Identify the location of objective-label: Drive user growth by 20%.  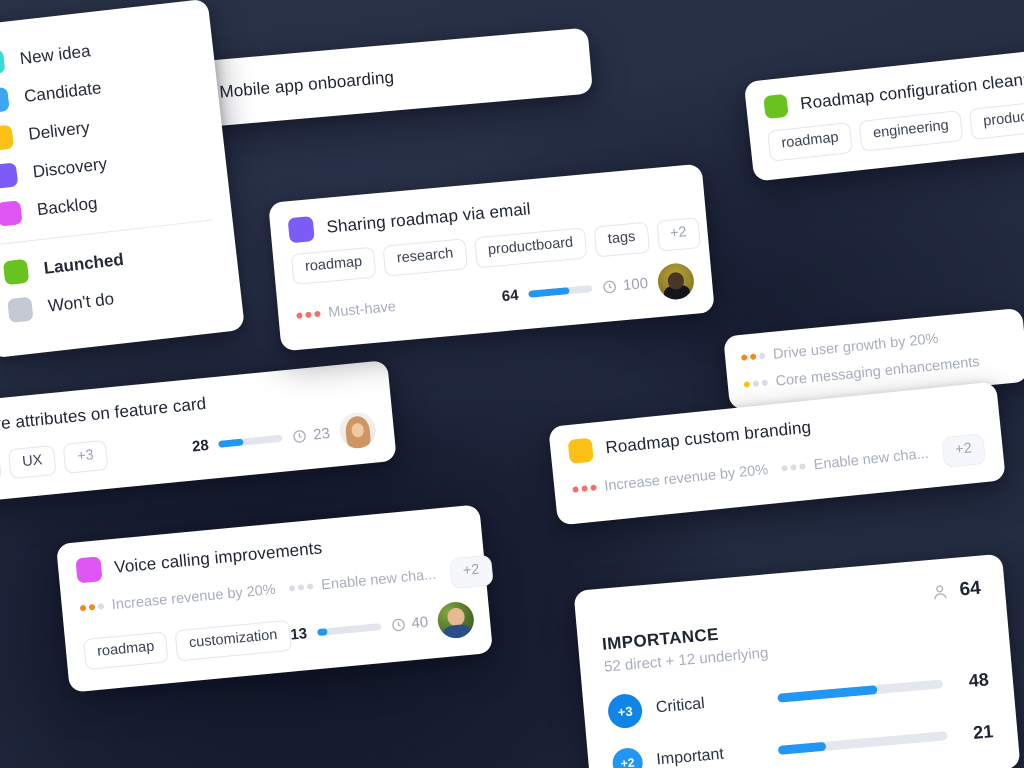
(856, 346).